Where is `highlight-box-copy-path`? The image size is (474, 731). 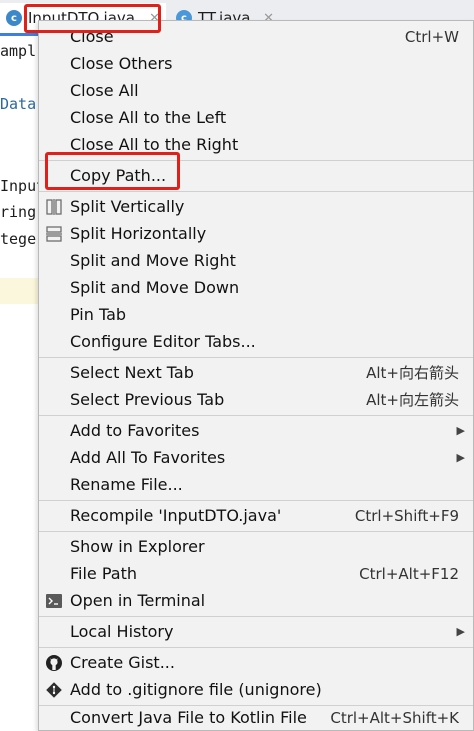 highlight-box-copy-path is located at coordinates (112, 171).